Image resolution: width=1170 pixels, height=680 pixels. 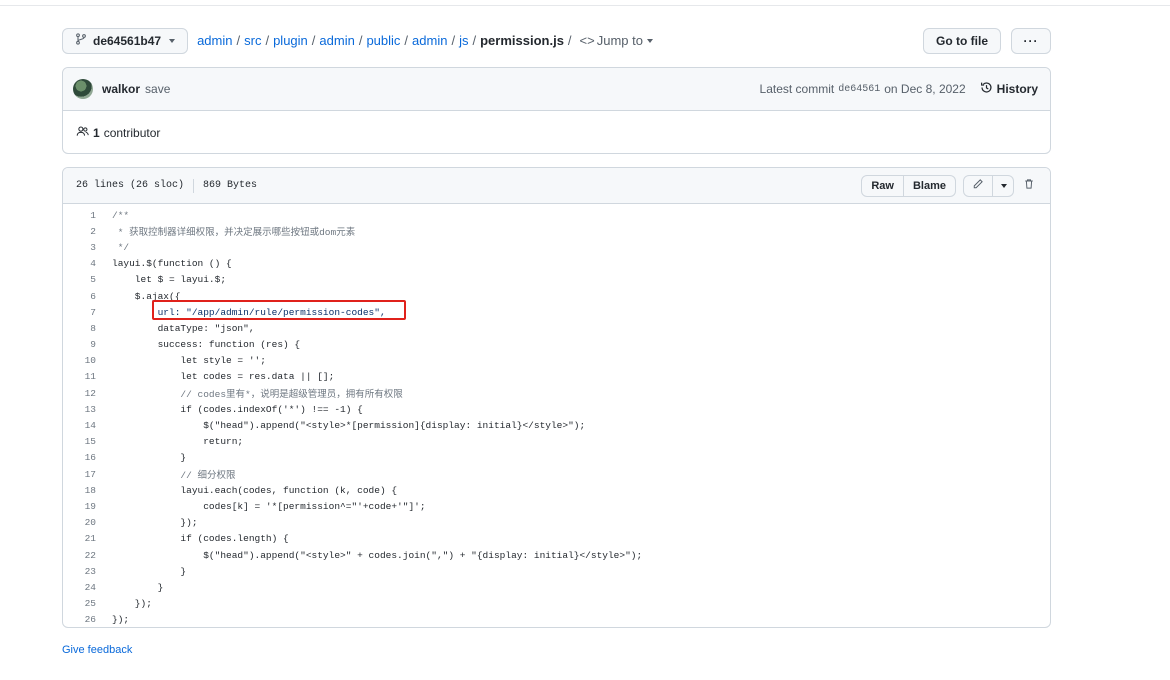 What do you see at coordinates (79, 555) in the screenshot?
I see `line-number: 22` at bounding box center [79, 555].